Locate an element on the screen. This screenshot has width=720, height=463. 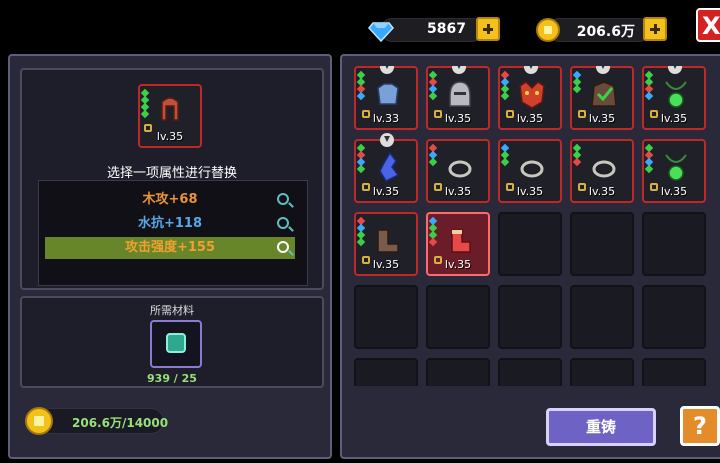
gold-currency: 206.6万 is located at coordinates (603, 30).